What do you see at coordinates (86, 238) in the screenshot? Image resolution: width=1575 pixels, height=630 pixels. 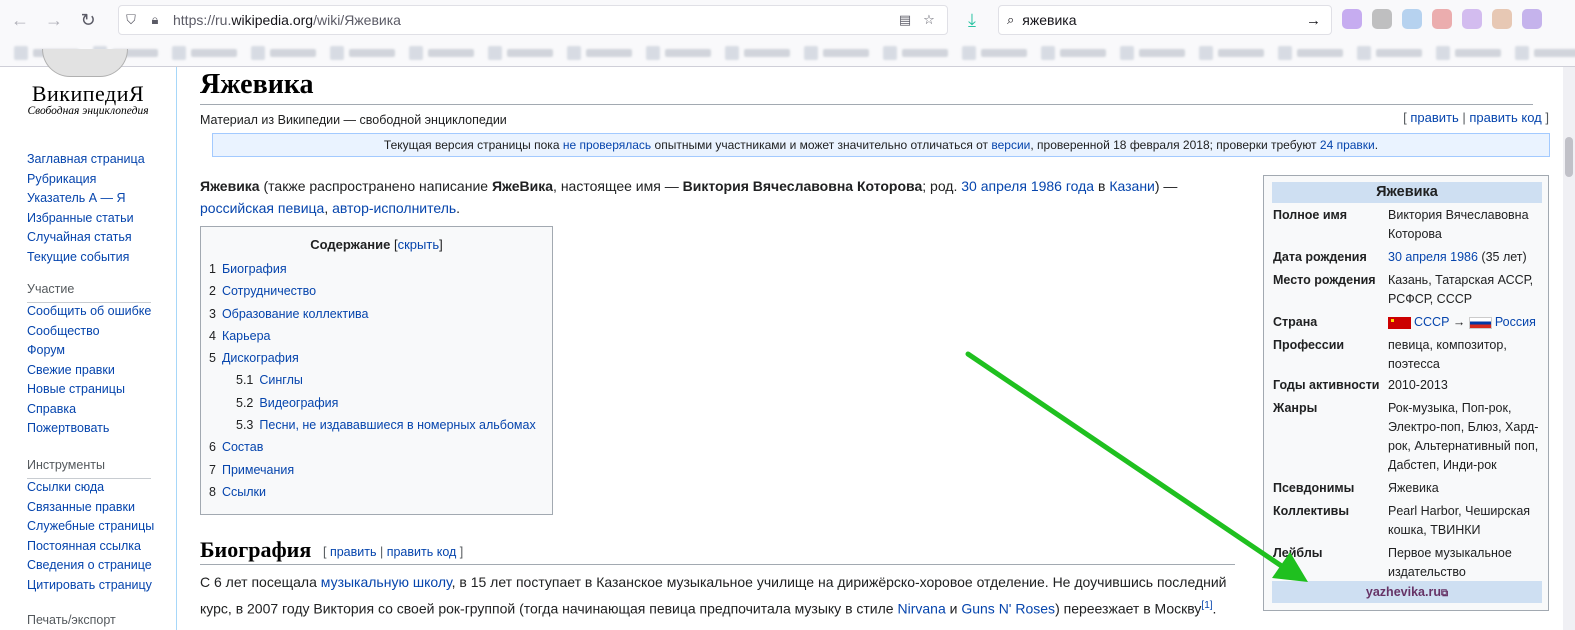 I see `nav-item: Случайная статья` at bounding box center [86, 238].